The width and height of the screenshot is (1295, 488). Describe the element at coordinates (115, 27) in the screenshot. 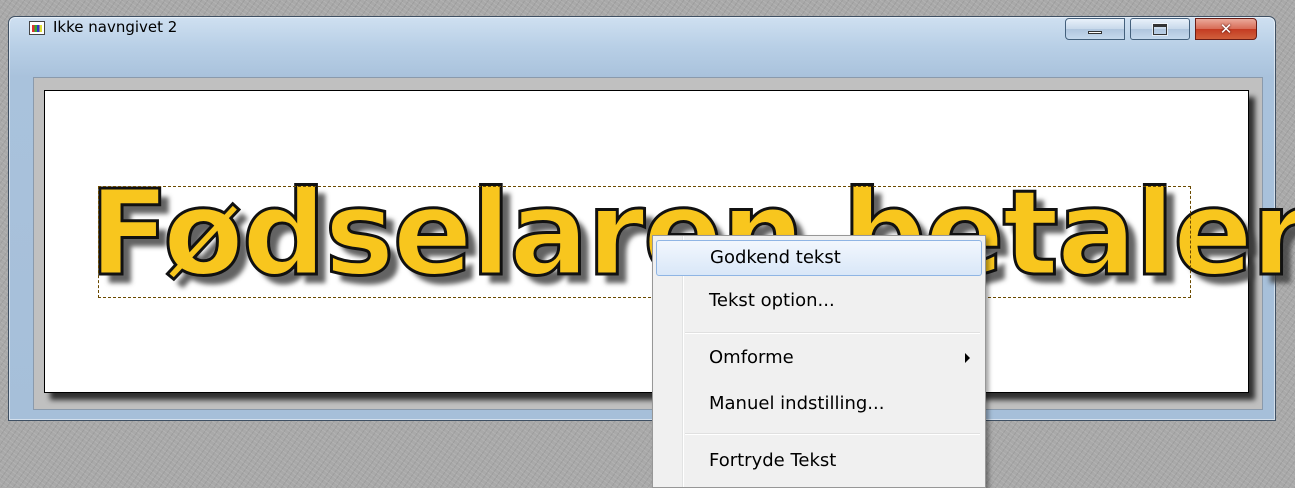

I see `window-title: Ikke navngivet 2` at that location.